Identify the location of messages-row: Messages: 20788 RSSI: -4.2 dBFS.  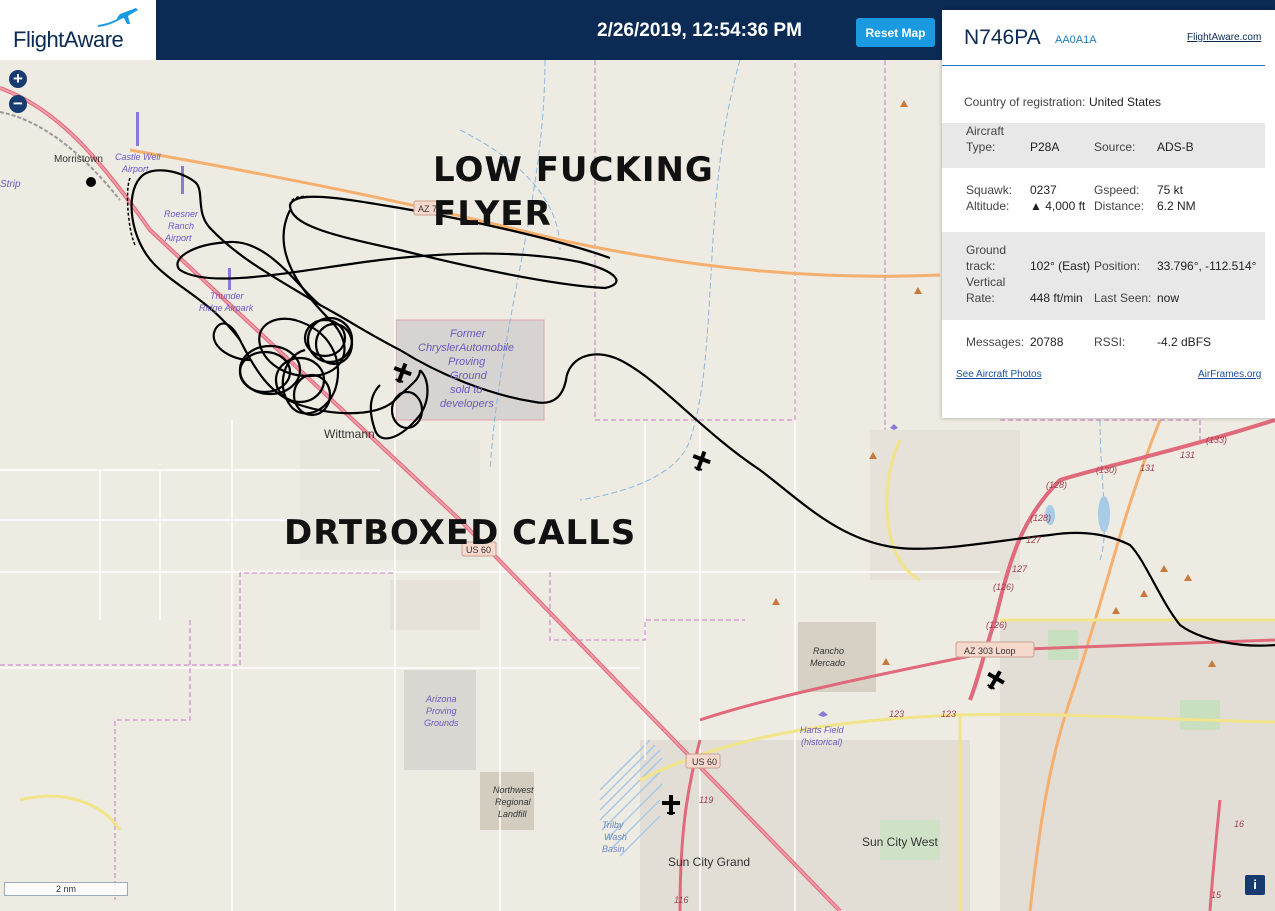
(1089, 342).